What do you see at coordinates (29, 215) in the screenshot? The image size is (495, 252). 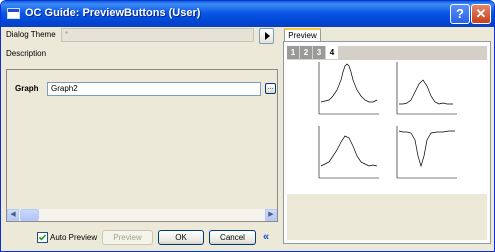 I see `scroll-thumb` at bounding box center [29, 215].